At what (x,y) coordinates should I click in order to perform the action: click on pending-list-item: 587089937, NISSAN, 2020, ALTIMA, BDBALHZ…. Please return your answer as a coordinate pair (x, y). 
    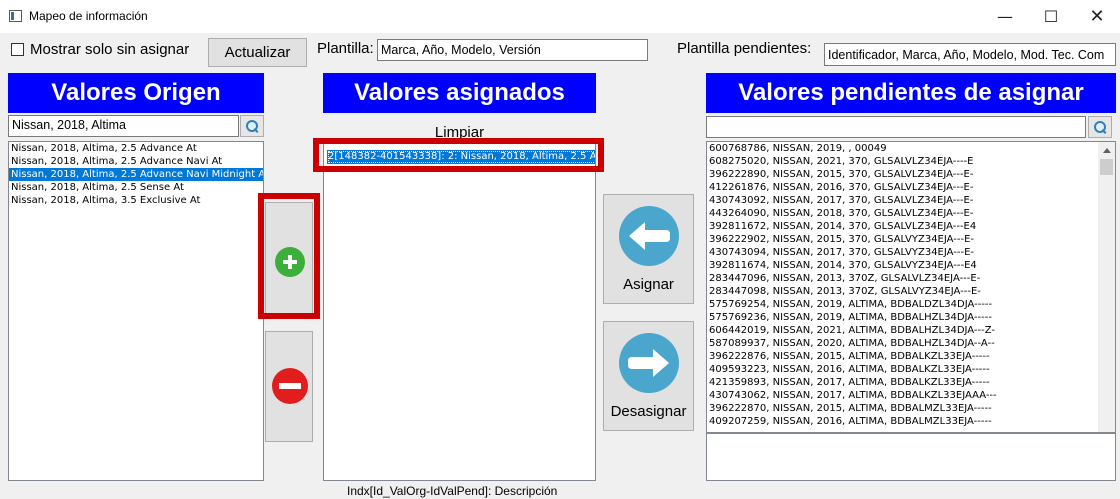
    Looking at the image, I should click on (901, 343).